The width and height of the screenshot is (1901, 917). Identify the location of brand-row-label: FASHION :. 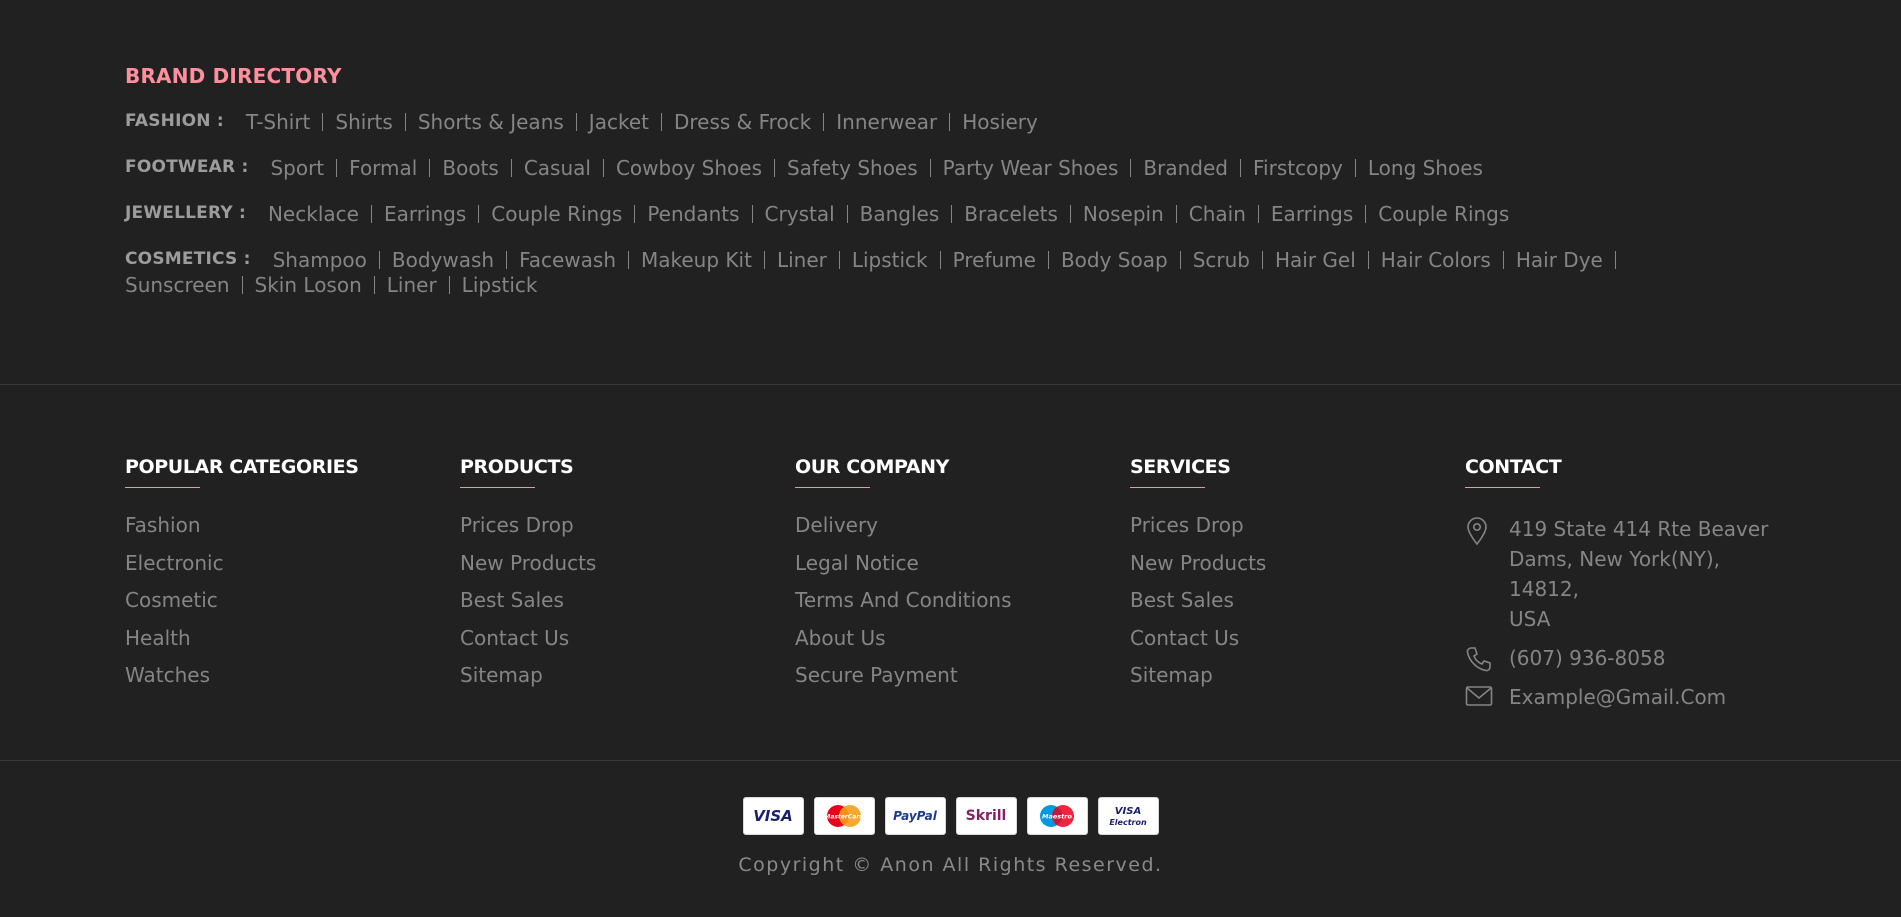
(174, 121).